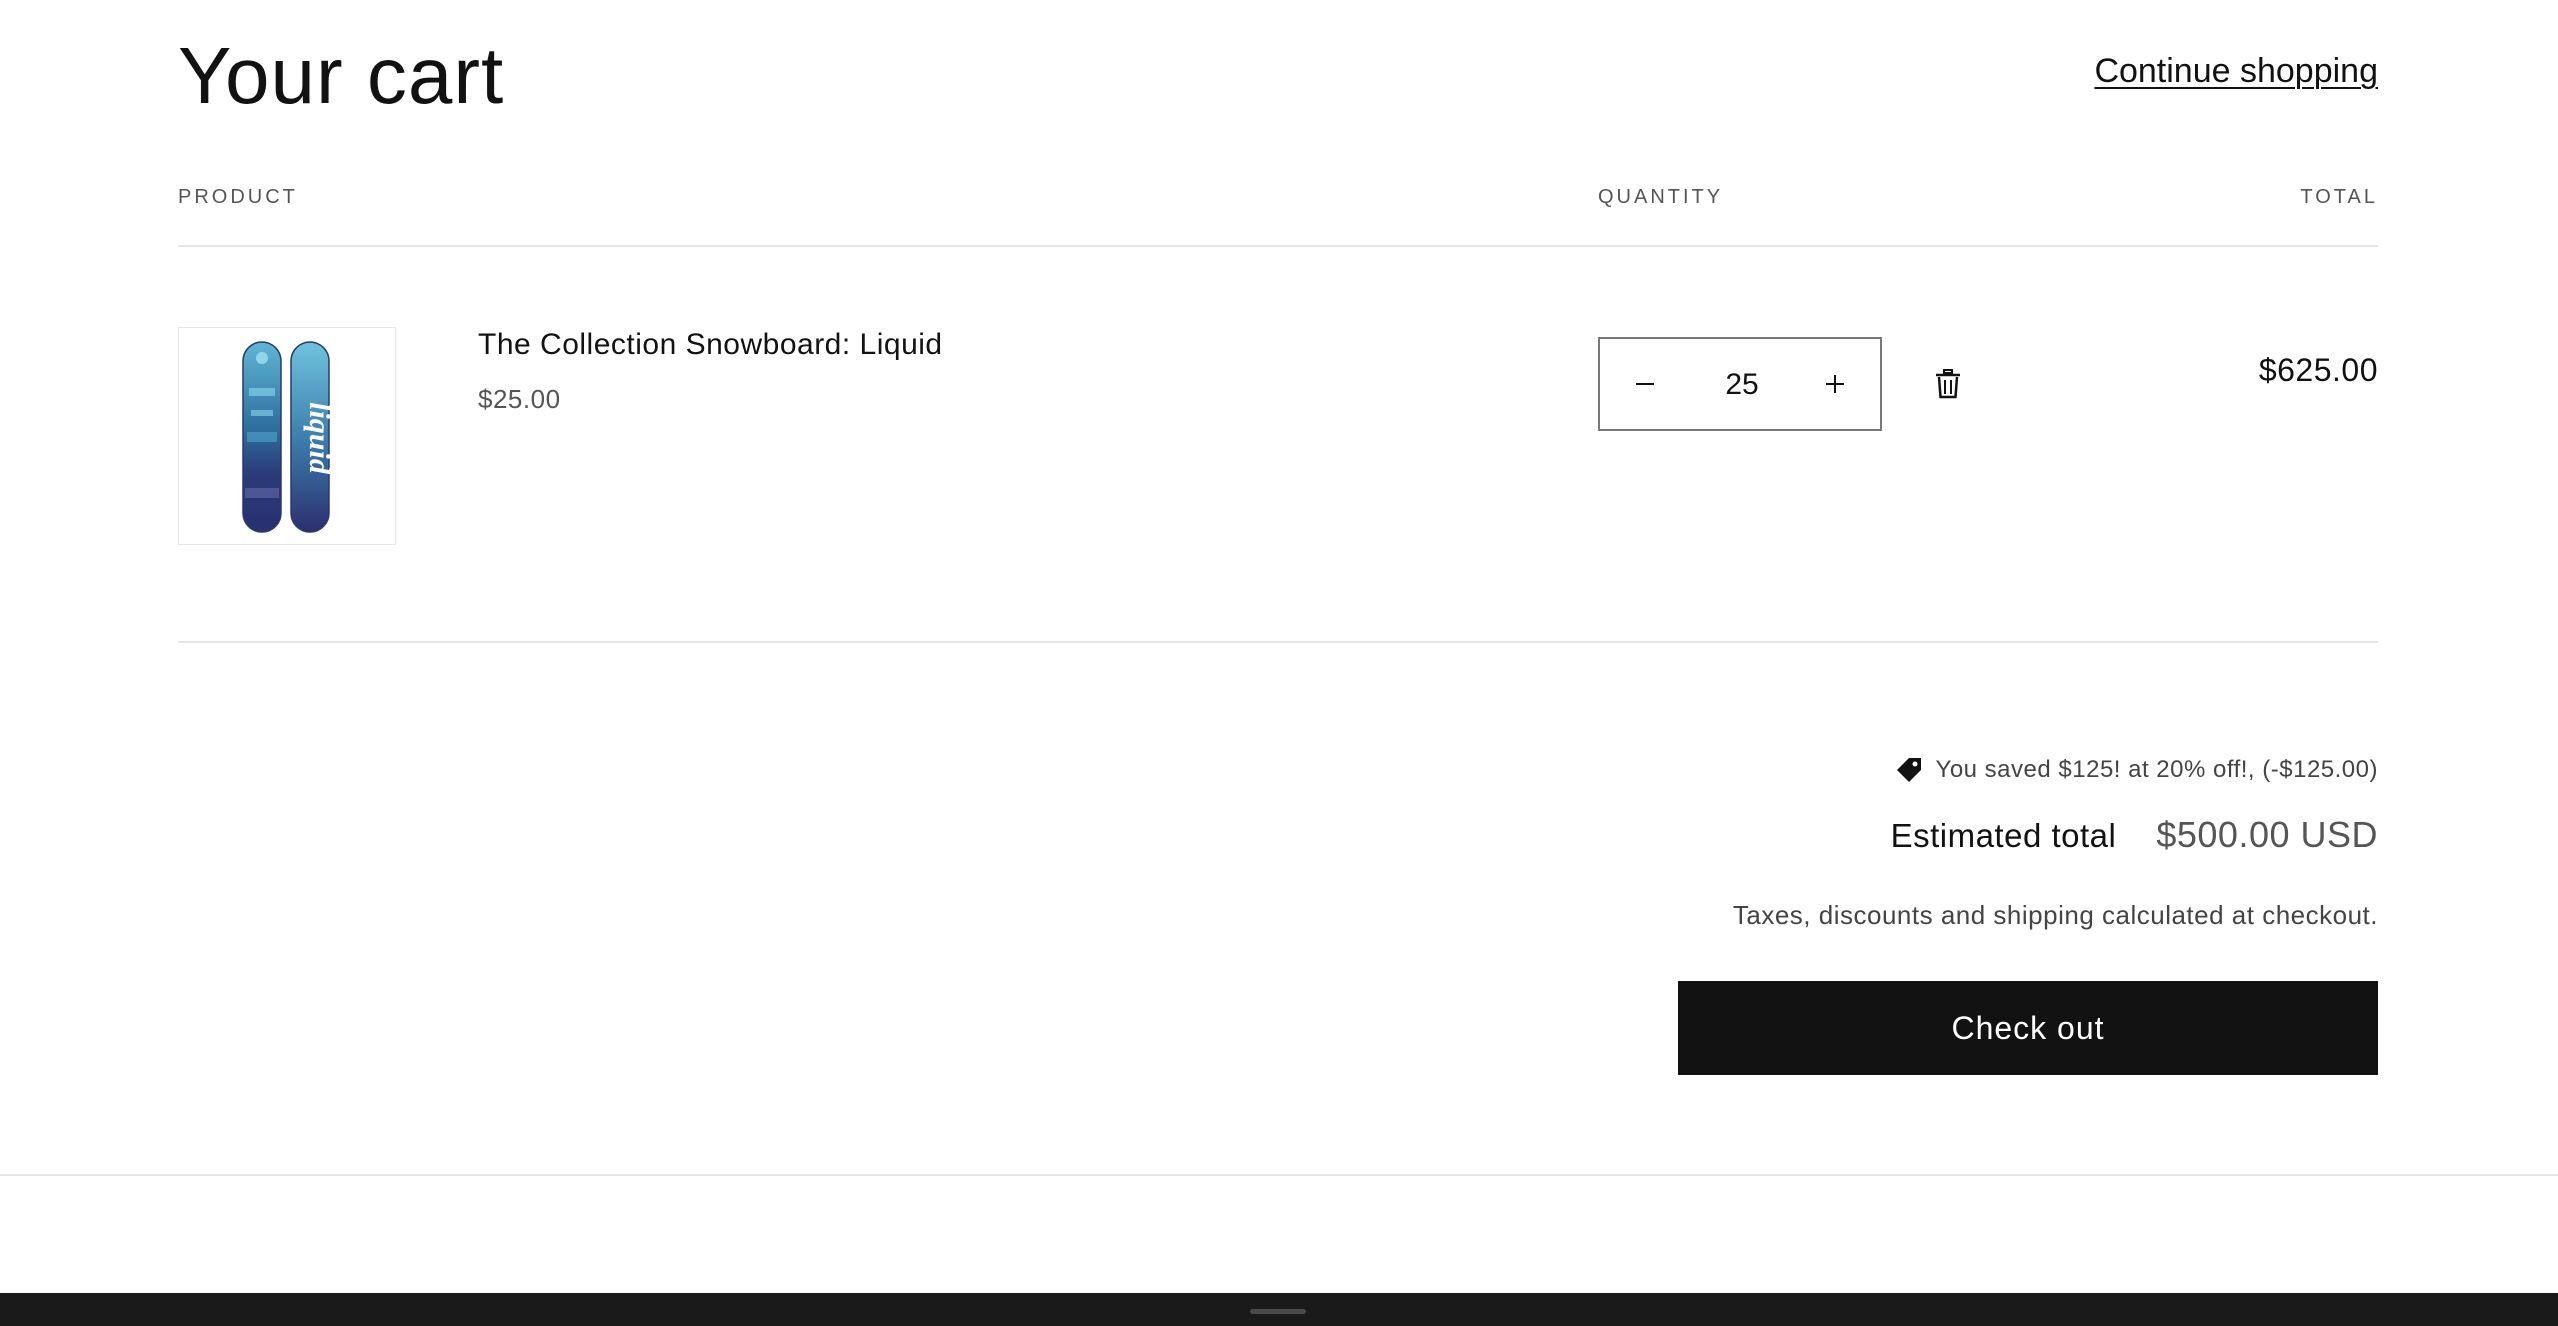  What do you see at coordinates (238, 197) in the screenshot?
I see `column-heading-product: PRODUCT` at bounding box center [238, 197].